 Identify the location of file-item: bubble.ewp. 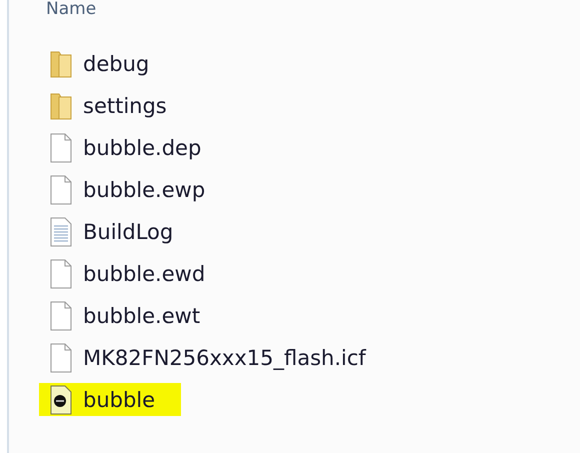
(135, 189).